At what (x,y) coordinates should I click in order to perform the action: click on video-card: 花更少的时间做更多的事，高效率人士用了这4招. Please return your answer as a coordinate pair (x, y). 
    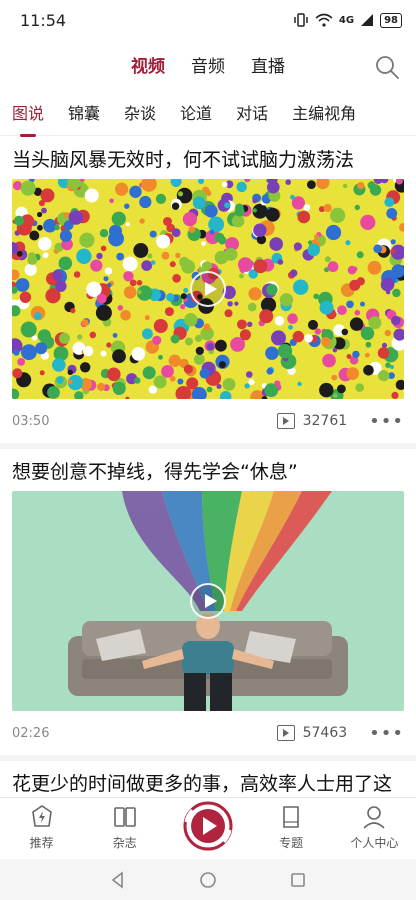
    Looking at the image, I should click on (208, 779).